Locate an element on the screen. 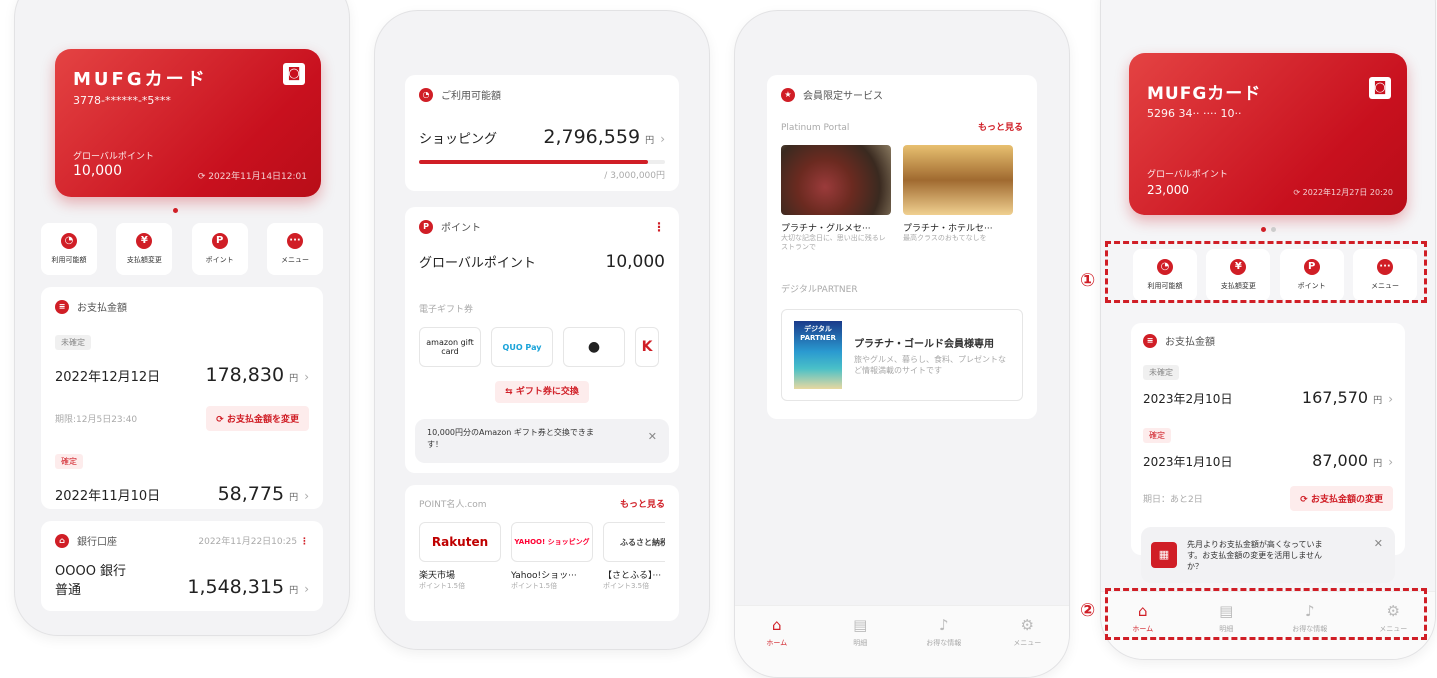  points-value: 23,000 is located at coordinates (1168, 190).